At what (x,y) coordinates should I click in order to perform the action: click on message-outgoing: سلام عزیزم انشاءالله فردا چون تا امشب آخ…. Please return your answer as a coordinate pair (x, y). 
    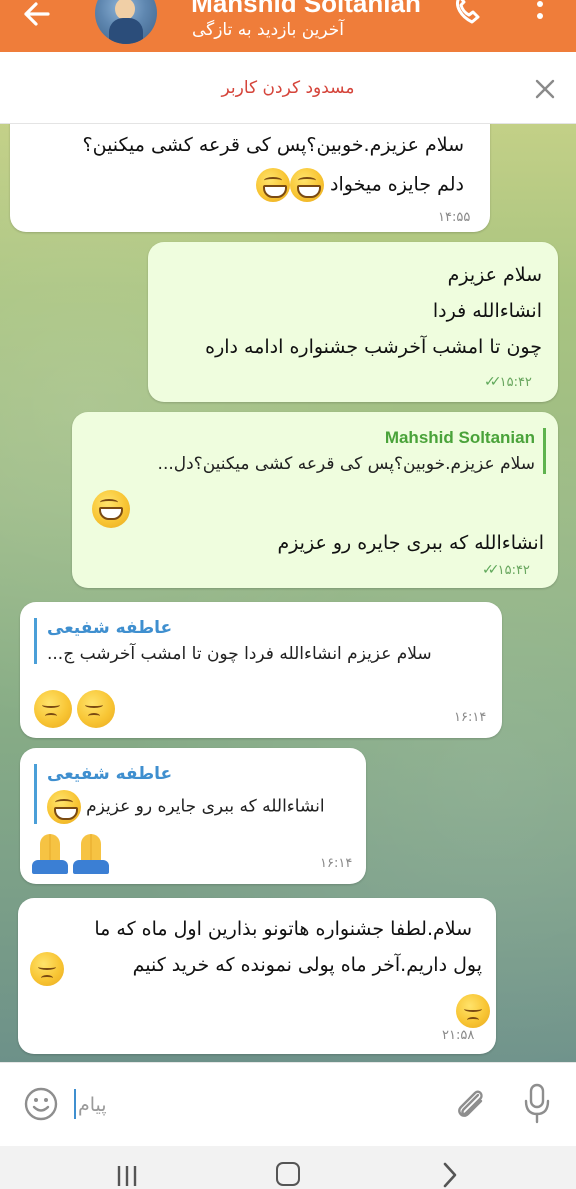
    Looking at the image, I should click on (353, 322).